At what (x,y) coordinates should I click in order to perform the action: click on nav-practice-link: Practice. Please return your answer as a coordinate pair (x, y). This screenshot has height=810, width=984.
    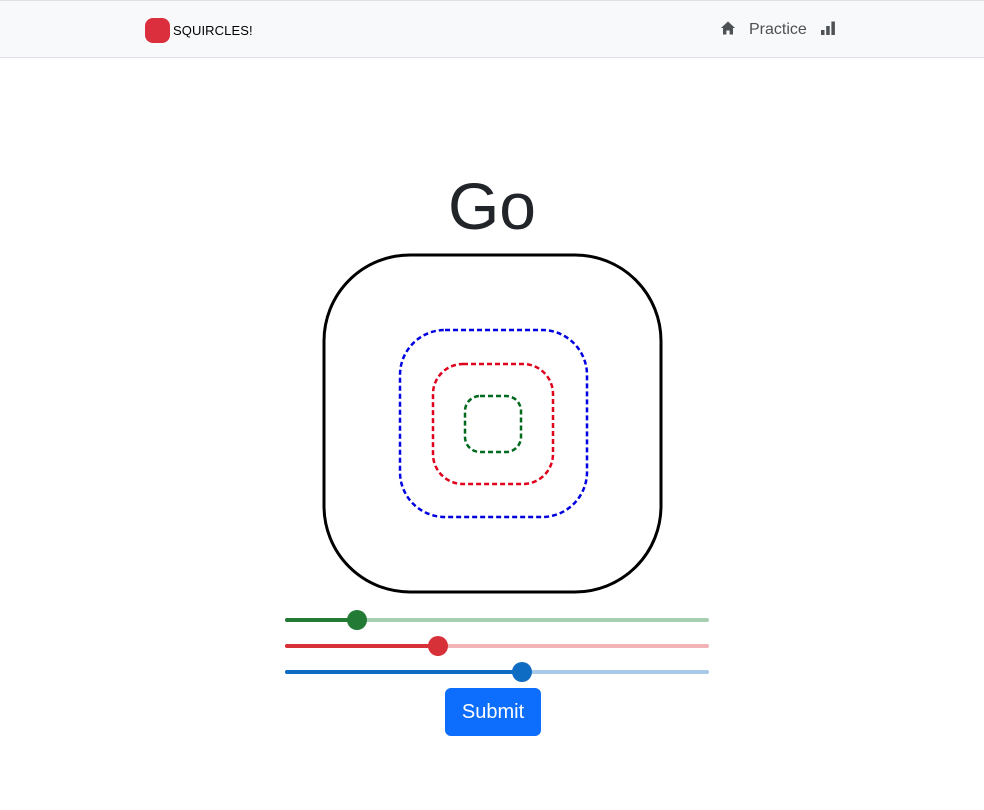
    Looking at the image, I should click on (778, 30).